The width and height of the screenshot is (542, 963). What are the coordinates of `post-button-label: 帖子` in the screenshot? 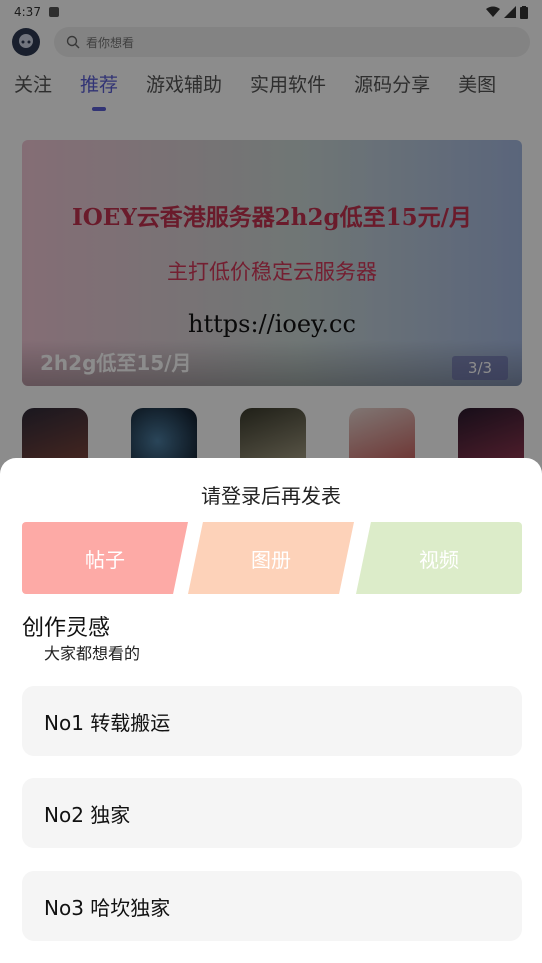 It's located at (105, 559).